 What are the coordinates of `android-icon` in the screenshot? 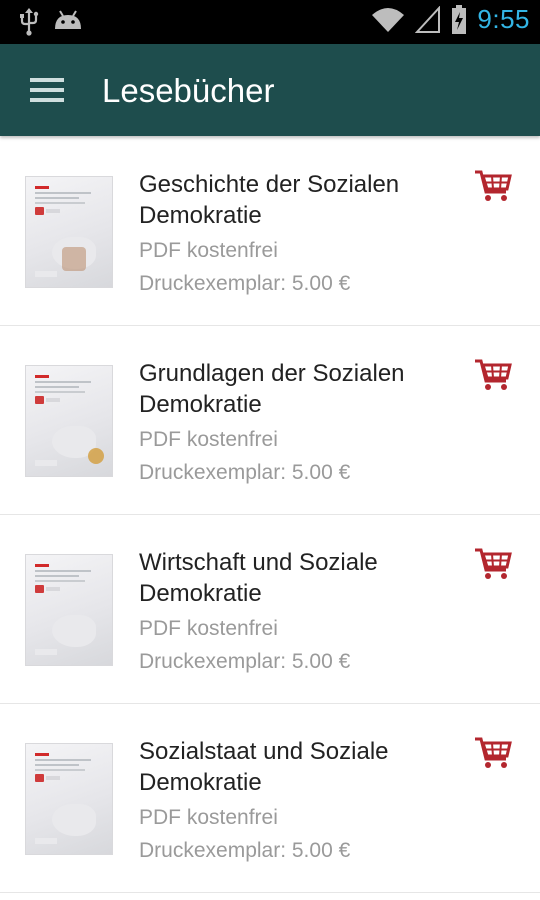 It's located at (68, 22).